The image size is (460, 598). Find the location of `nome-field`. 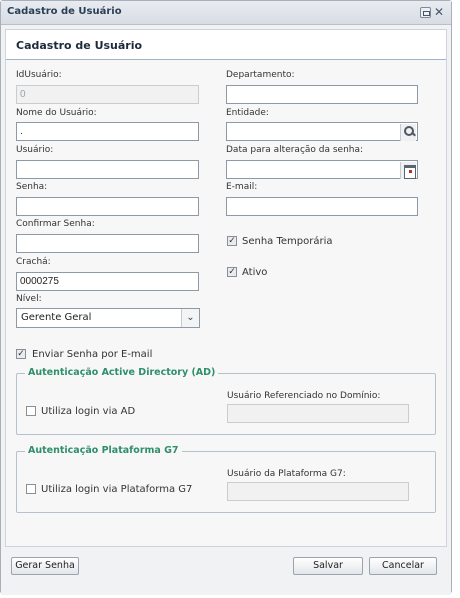

nome-field is located at coordinates (107, 131).